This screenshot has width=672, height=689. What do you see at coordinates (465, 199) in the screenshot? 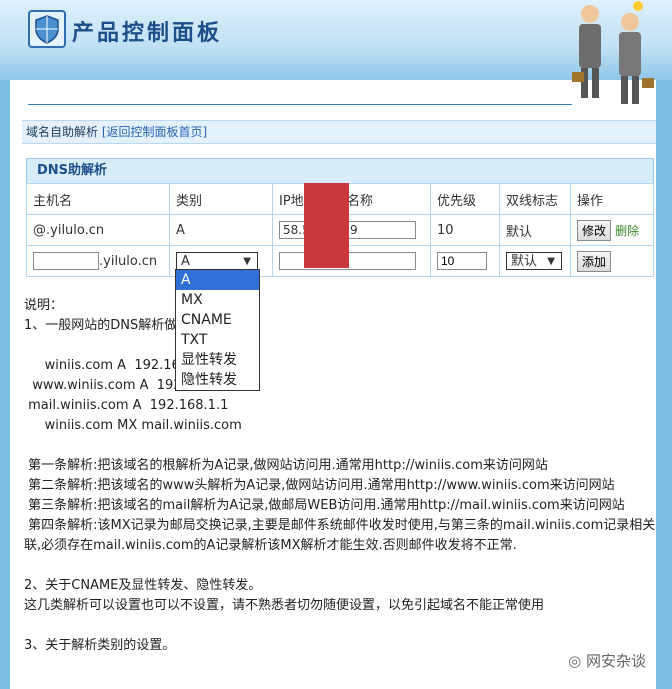
I see `col-priority: 优先级` at bounding box center [465, 199].